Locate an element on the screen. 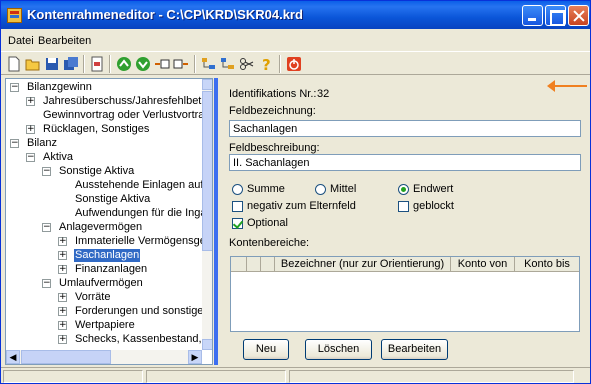 This screenshot has height=384, width=591. feldbezeichnung-label: Feldbezeichnung: is located at coordinates (272, 111).